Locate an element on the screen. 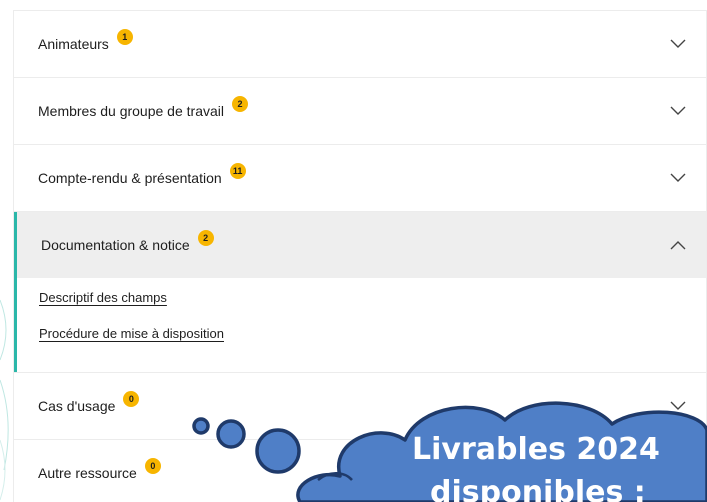  accordion-label: Autre ressource is located at coordinates (87, 473).